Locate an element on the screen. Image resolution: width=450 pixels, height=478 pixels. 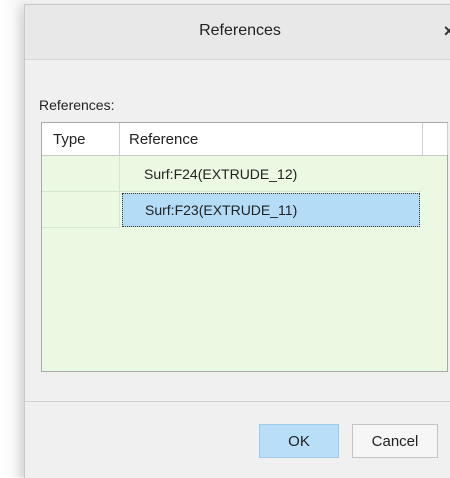
cancel-button: Cancel is located at coordinates (395, 441).